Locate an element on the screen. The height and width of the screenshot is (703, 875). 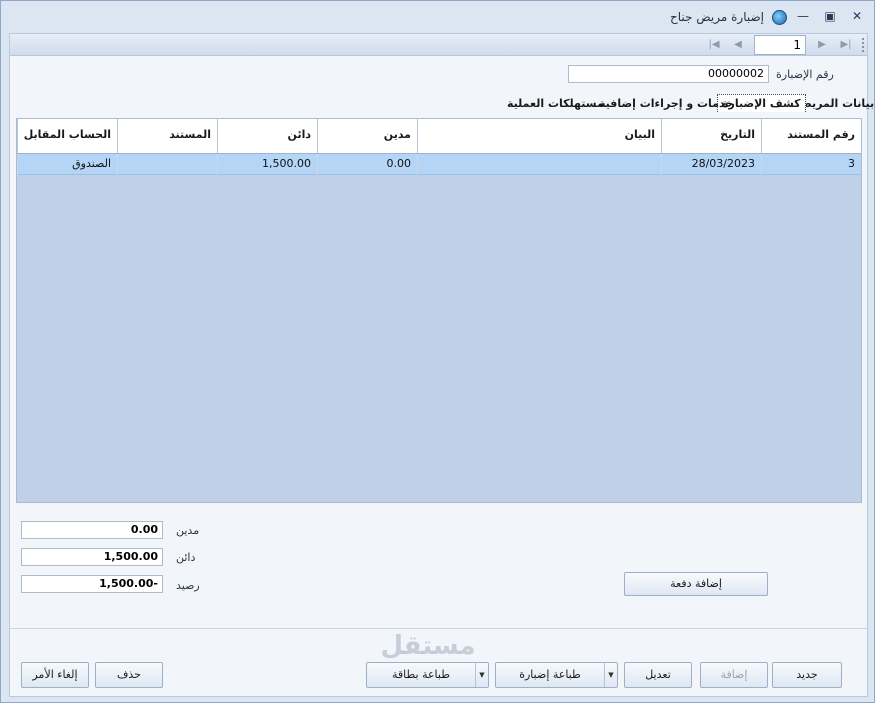
record-number-input: 1 is located at coordinates (780, 45).